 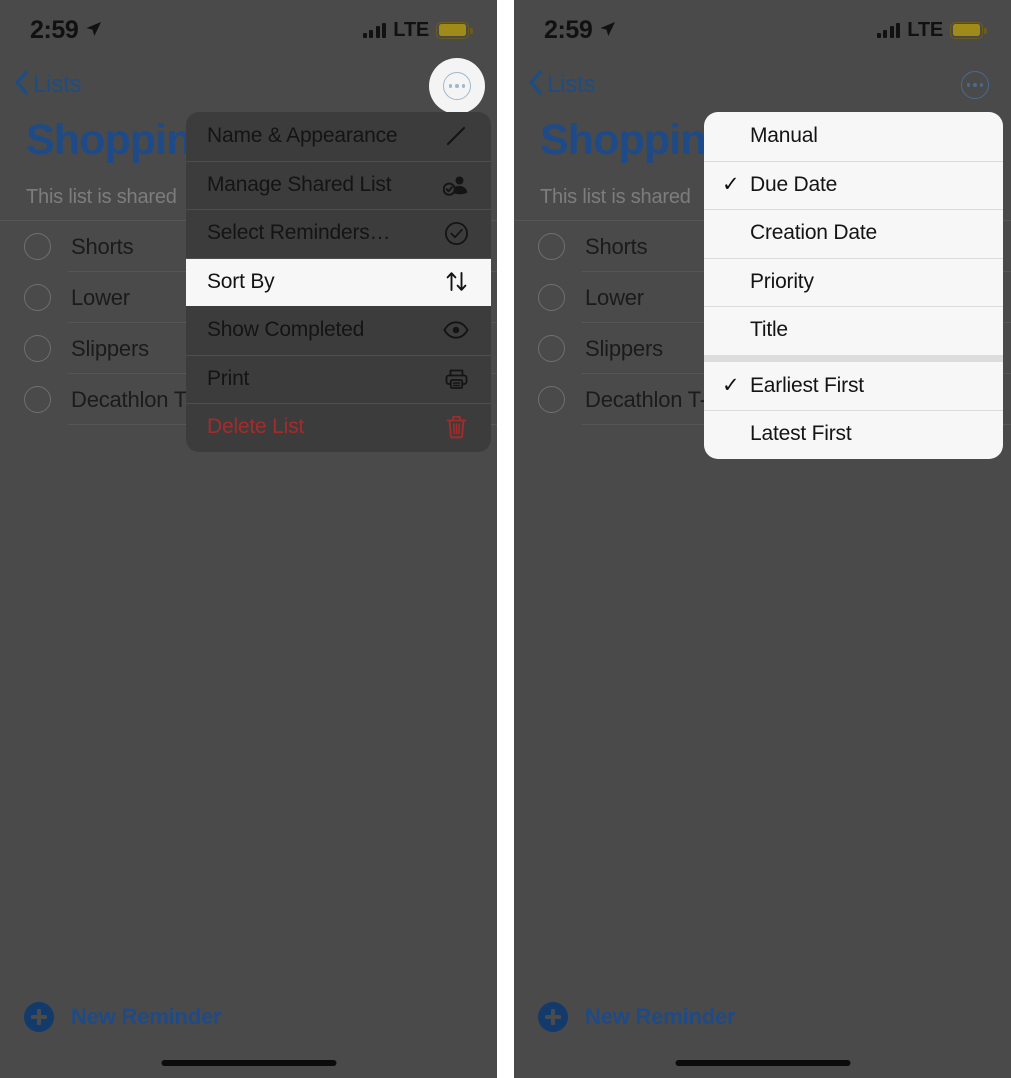 I want to click on sort-option-title: Title, so click(x=853, y=330).